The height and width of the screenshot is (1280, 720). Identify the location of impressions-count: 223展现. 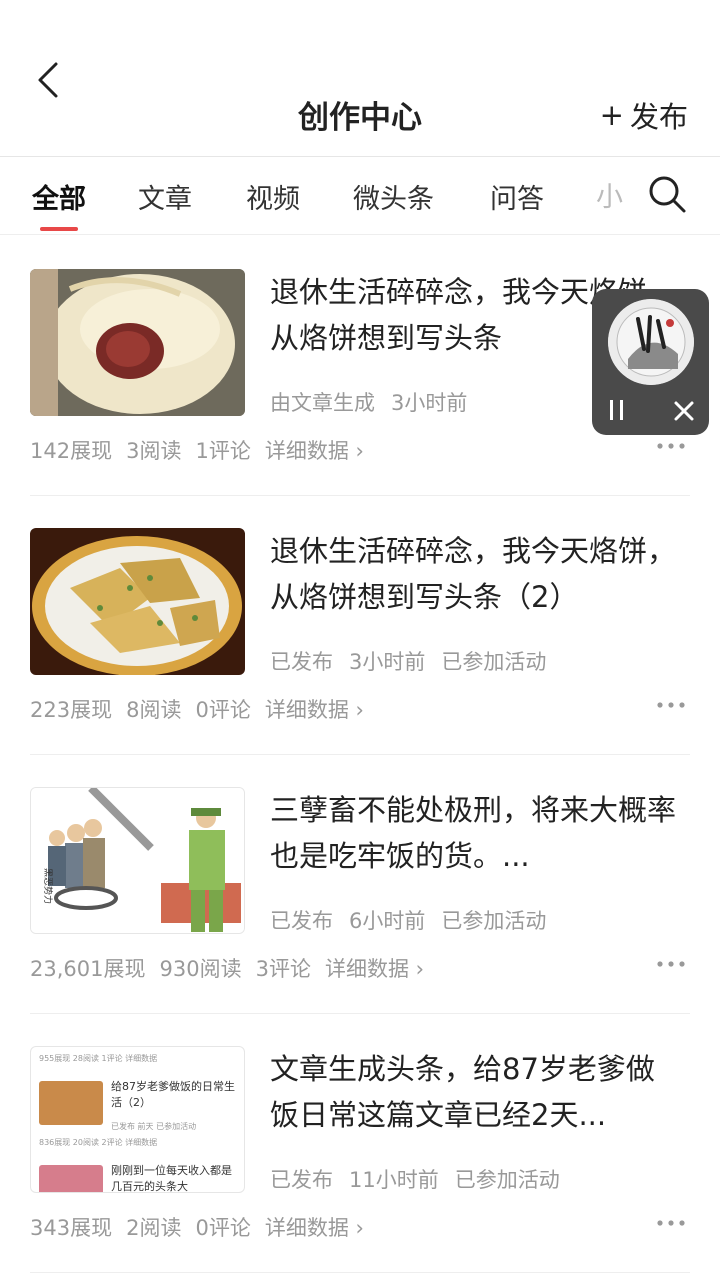
(71, 710).